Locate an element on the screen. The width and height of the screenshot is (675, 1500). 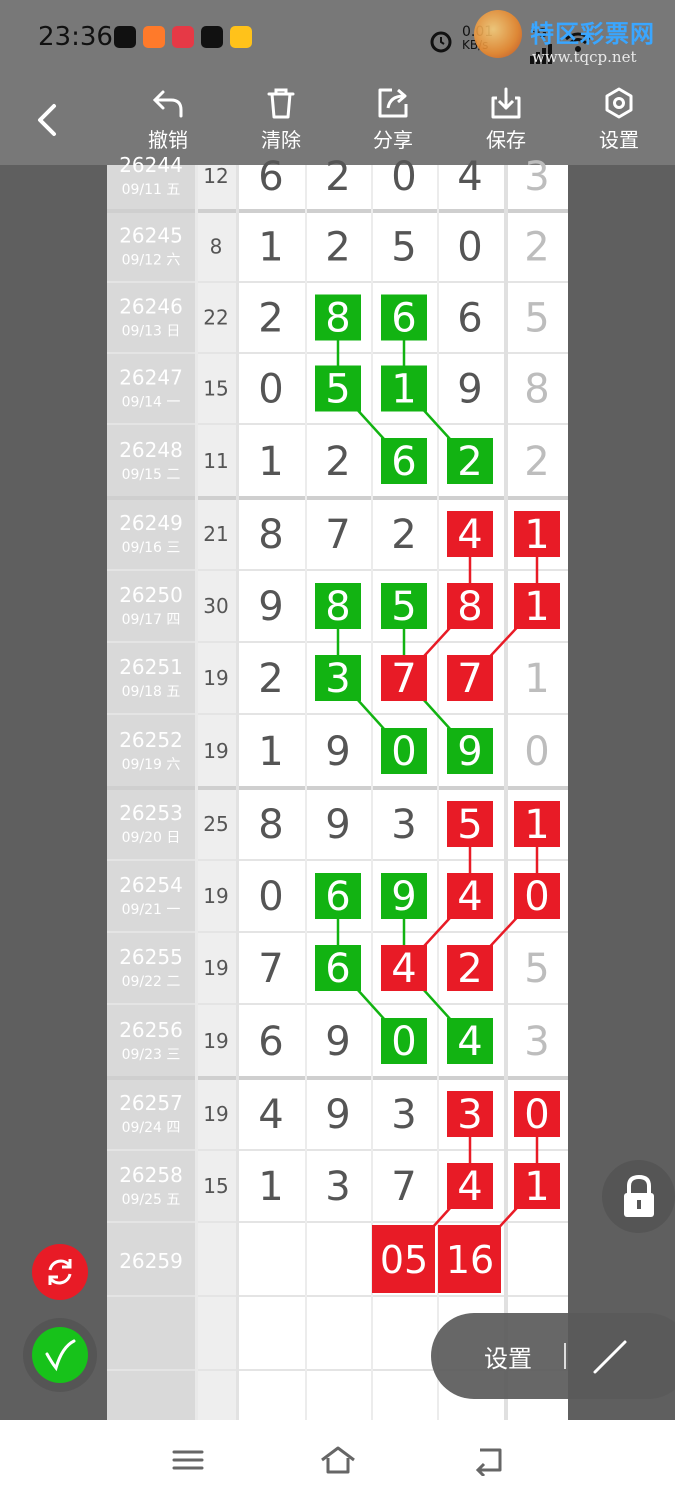
sum-value: 12 is located at coordinates (215, 176).